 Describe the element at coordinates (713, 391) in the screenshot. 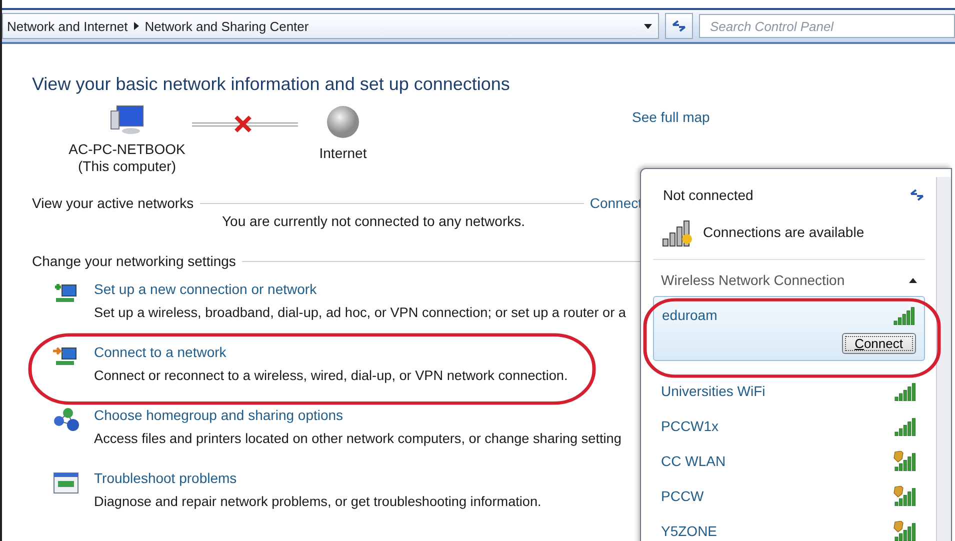

I see `network-name: Universities WiFi` at that location.